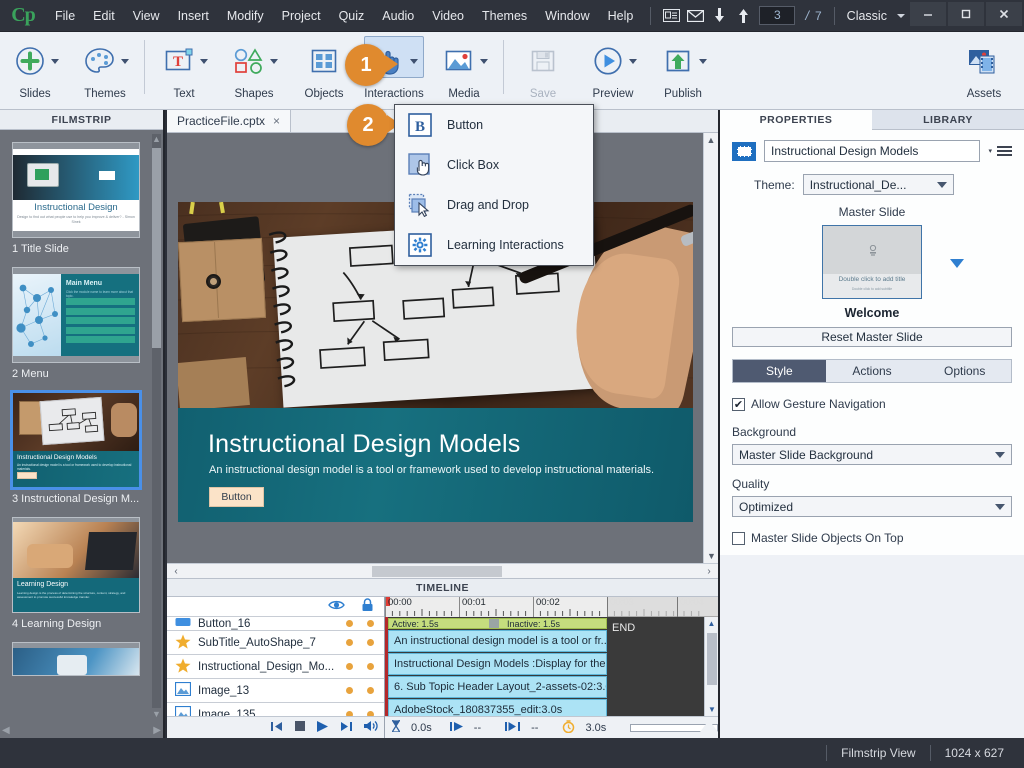 This screenshot has height=768, width=1024. I want to click on timeline-zoom-slider, so click(674, 725).